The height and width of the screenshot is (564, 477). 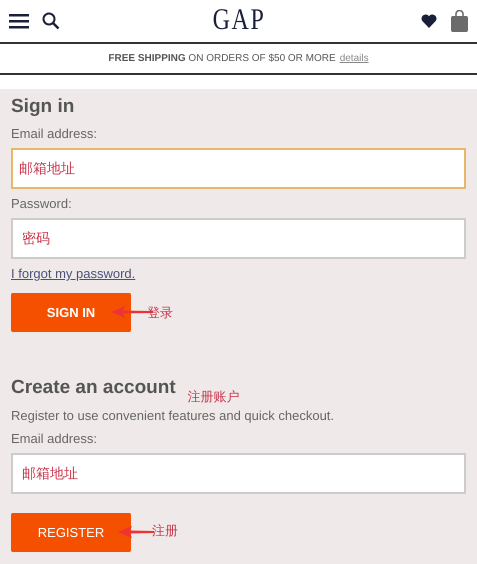 What do you see at coordinates (165, 531) in the screenshot?
I see `annotation-label: 注册` at bounding box center [165, 531].